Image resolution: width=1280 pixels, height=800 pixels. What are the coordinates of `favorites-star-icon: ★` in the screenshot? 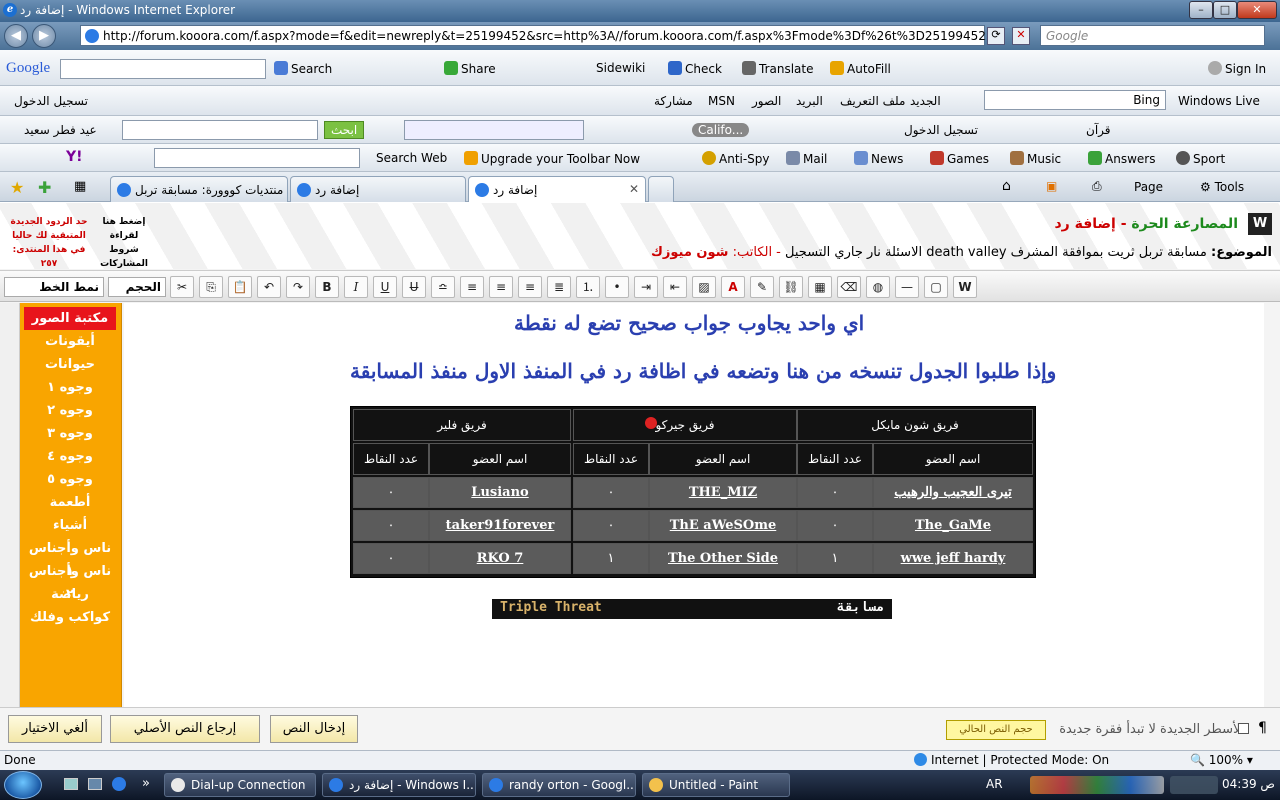 It's located at (17, 187).